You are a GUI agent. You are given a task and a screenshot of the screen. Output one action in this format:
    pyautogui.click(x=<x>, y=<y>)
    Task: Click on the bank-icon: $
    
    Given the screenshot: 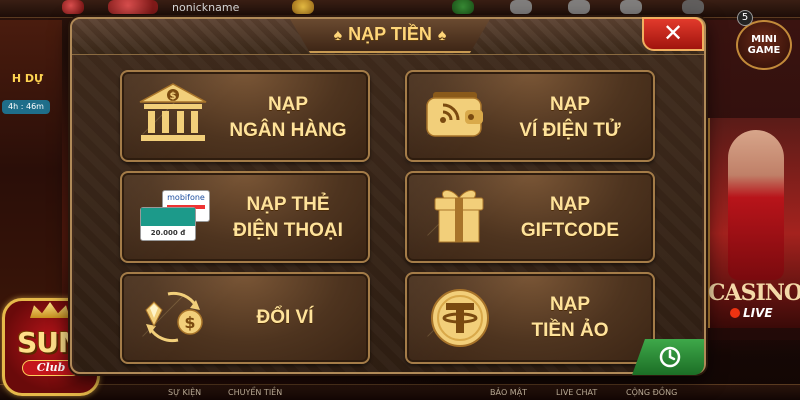 What is the action you would take?
    pyautogui.click(x=173, y=112)
    